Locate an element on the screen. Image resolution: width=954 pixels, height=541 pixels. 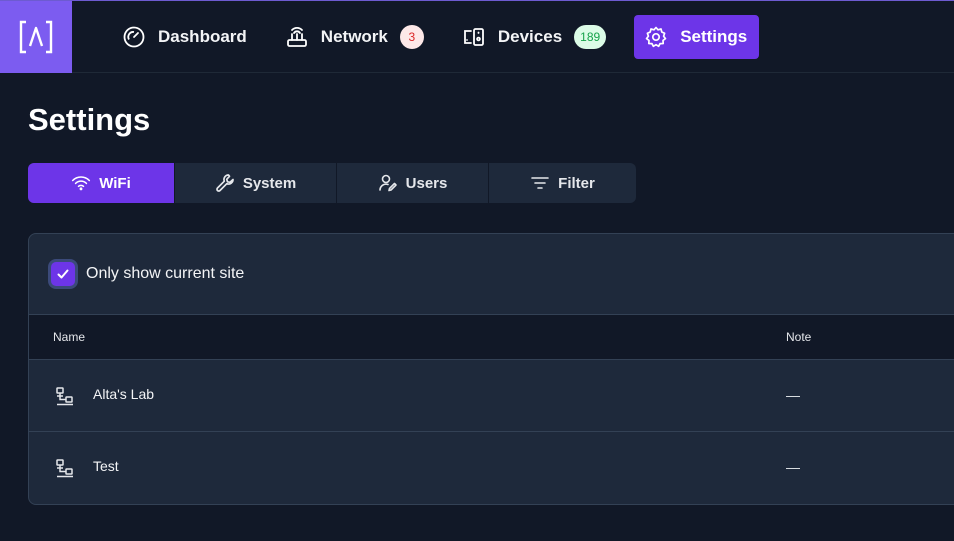
tab-label: Filter is located at coordinates (576, 183).